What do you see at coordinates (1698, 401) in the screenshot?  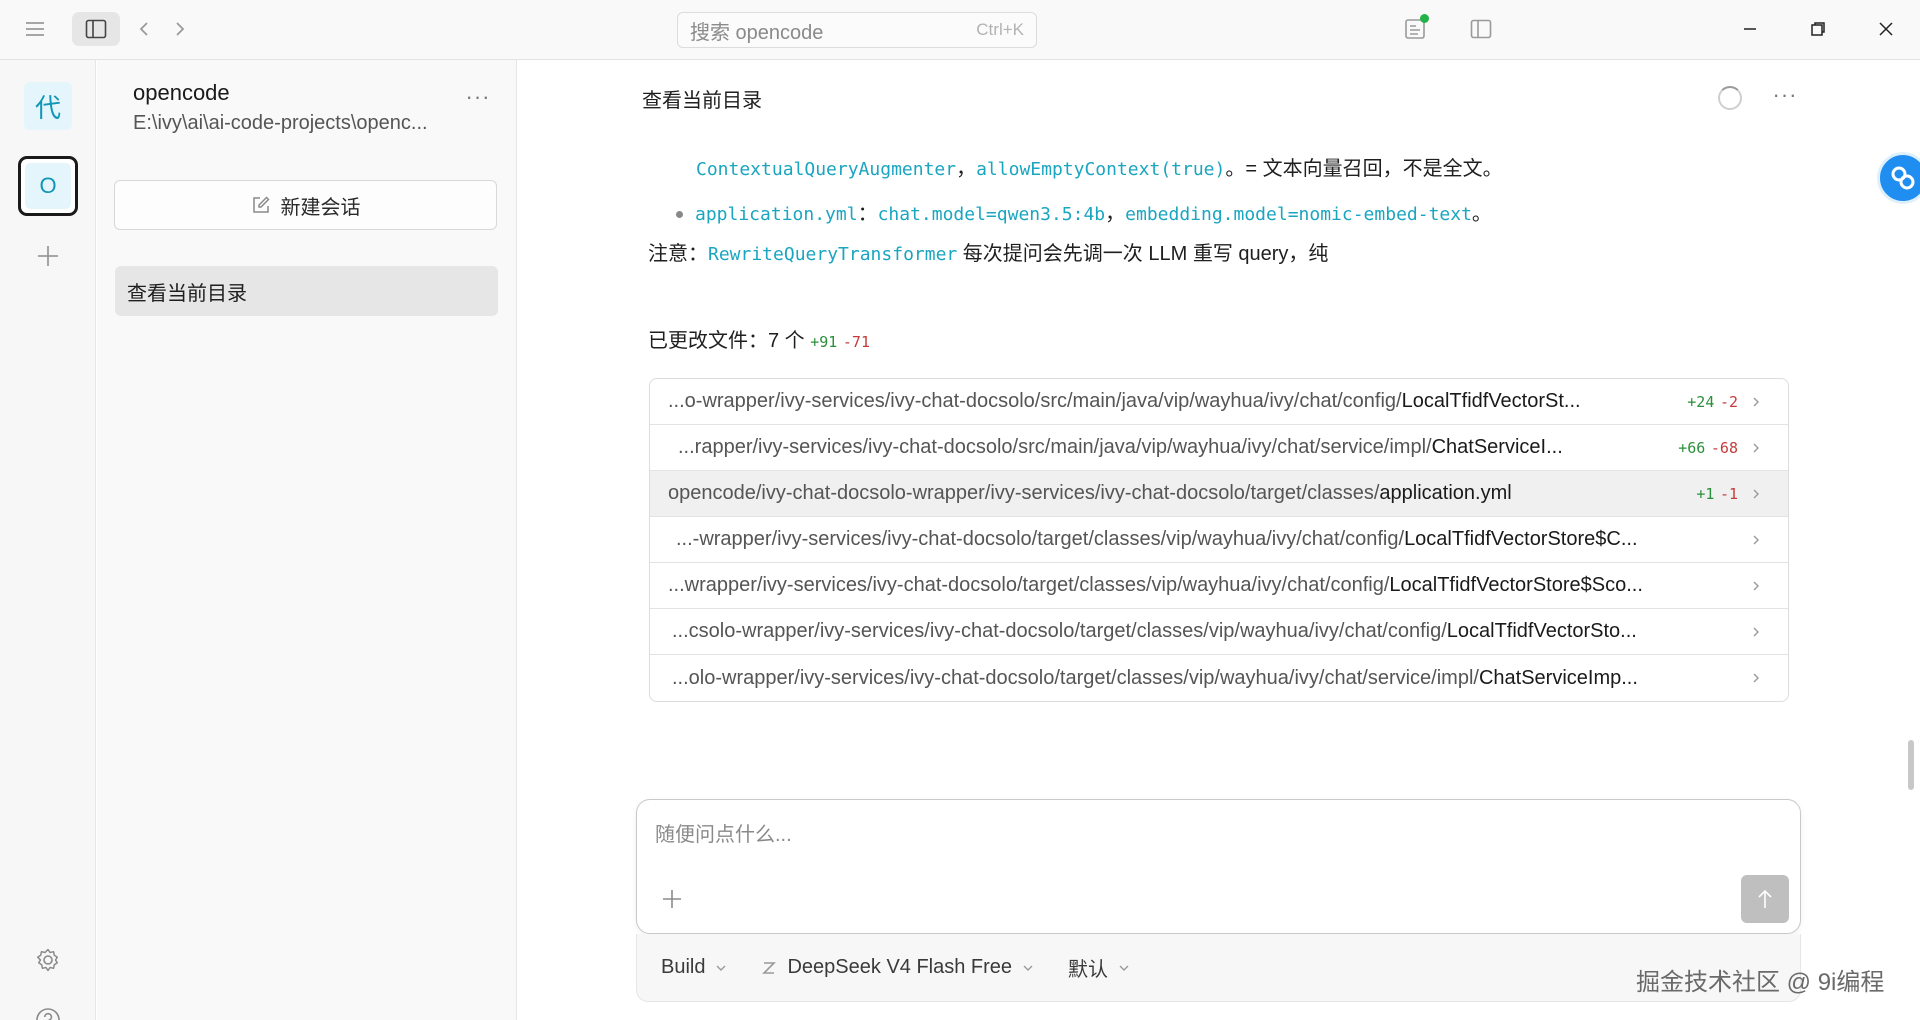 I see `file-stats: +24 -2` at bounding box center [1698, 401].